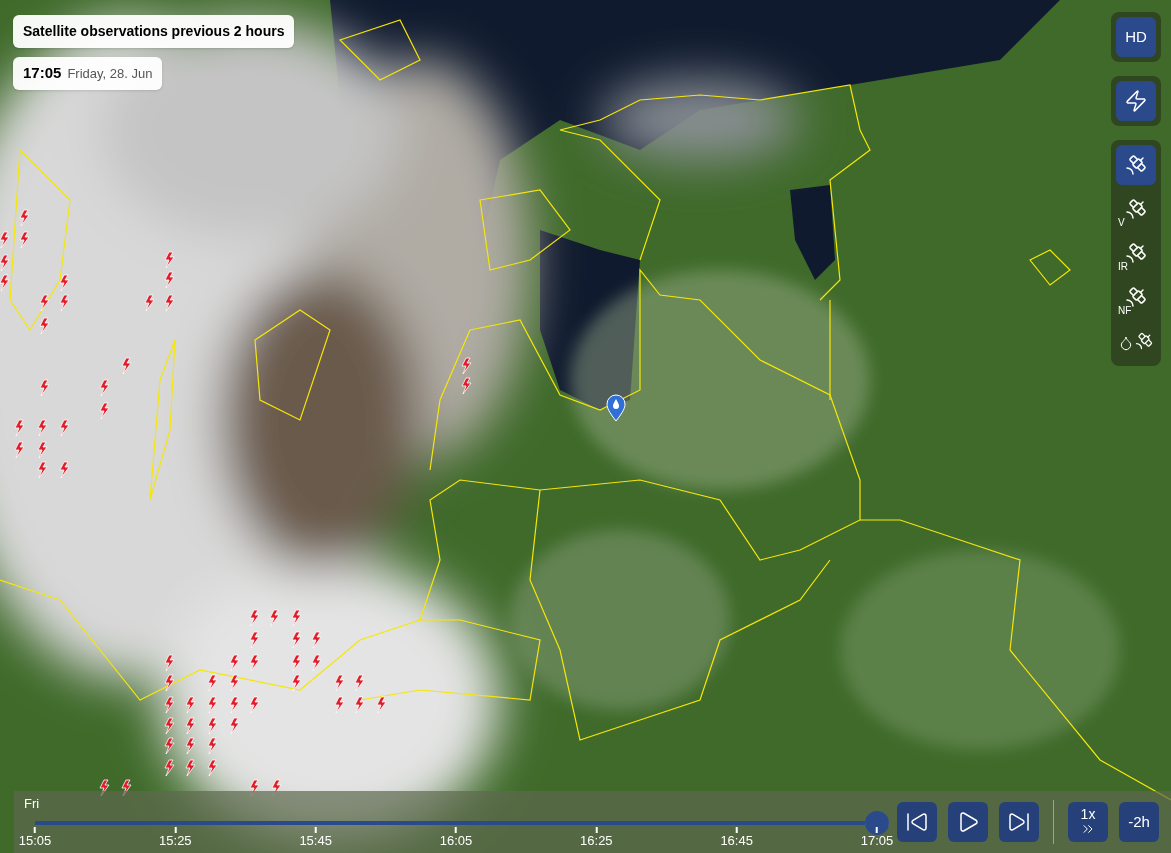 The height and width of the screenshot is (853, 1171). What do you see at coordinates (877, 840) in the screenshot?
I see `time-tick-label: 17:05` at bounding box center [877, 840].